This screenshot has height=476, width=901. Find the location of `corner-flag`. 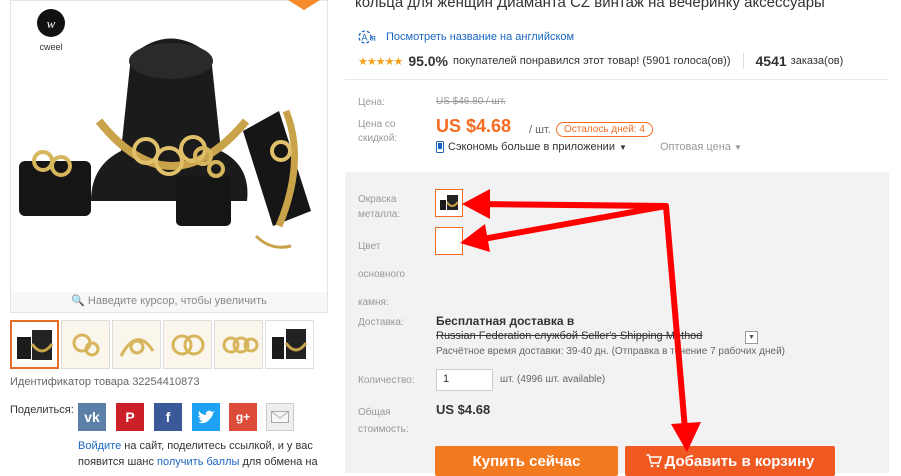

corner-flag is located at coordinates (304, 5).